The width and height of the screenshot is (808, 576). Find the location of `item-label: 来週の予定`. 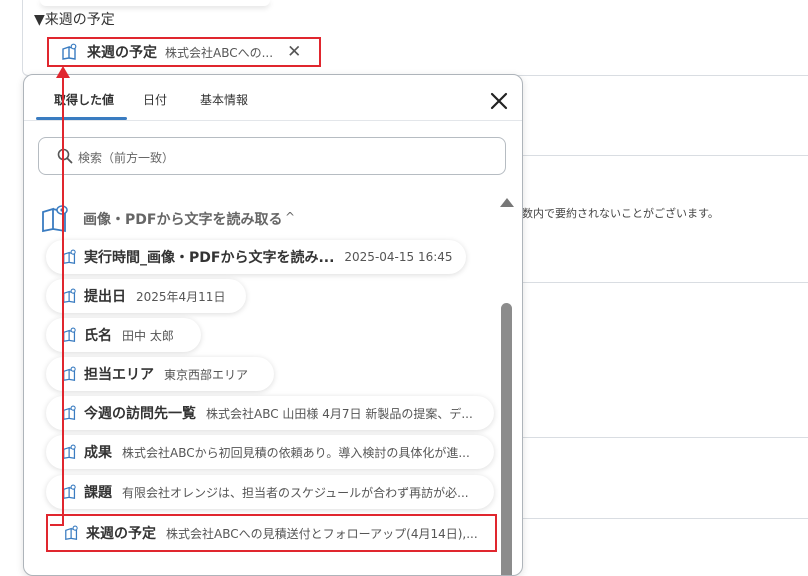

item-label: 来週の予定 is located at coordinates (121, 534).